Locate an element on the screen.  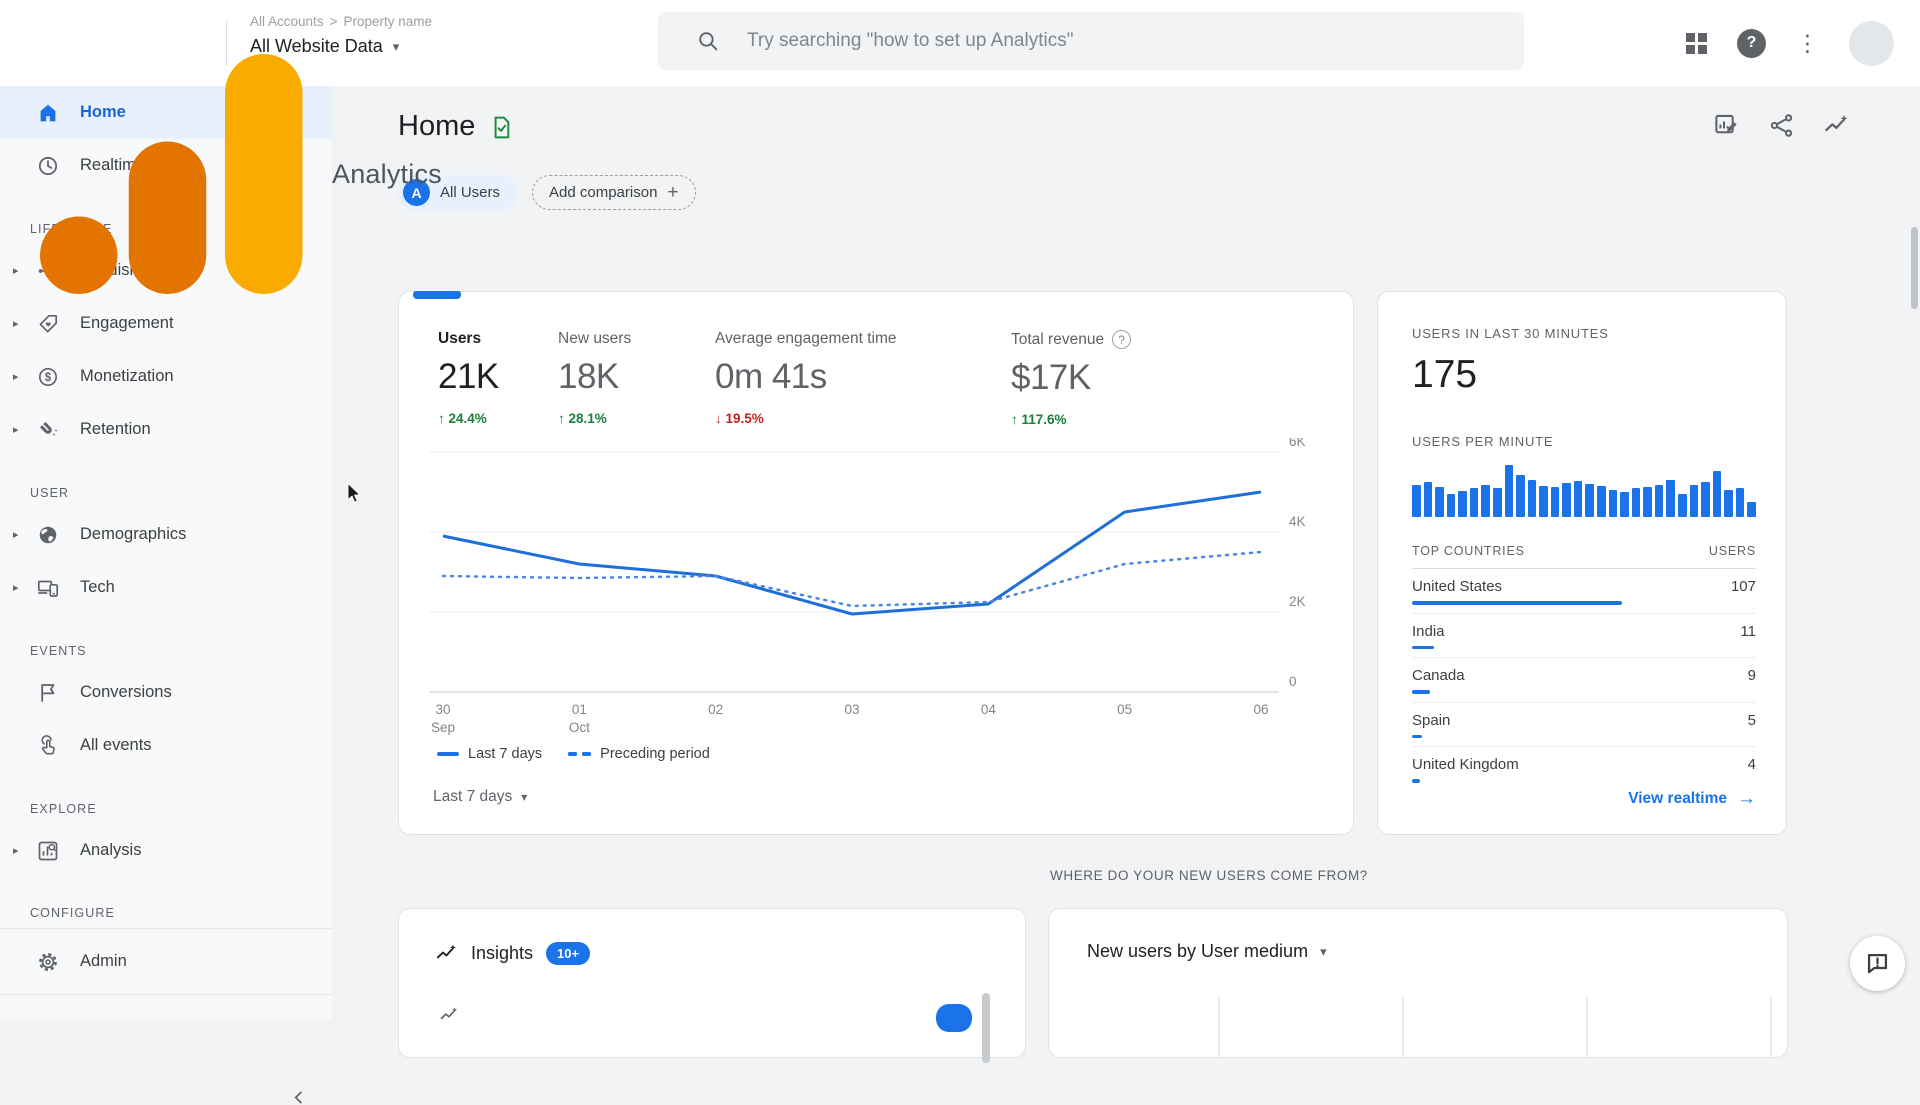
trend-up-icon: ↑ is located at coordinates (1016, 419).